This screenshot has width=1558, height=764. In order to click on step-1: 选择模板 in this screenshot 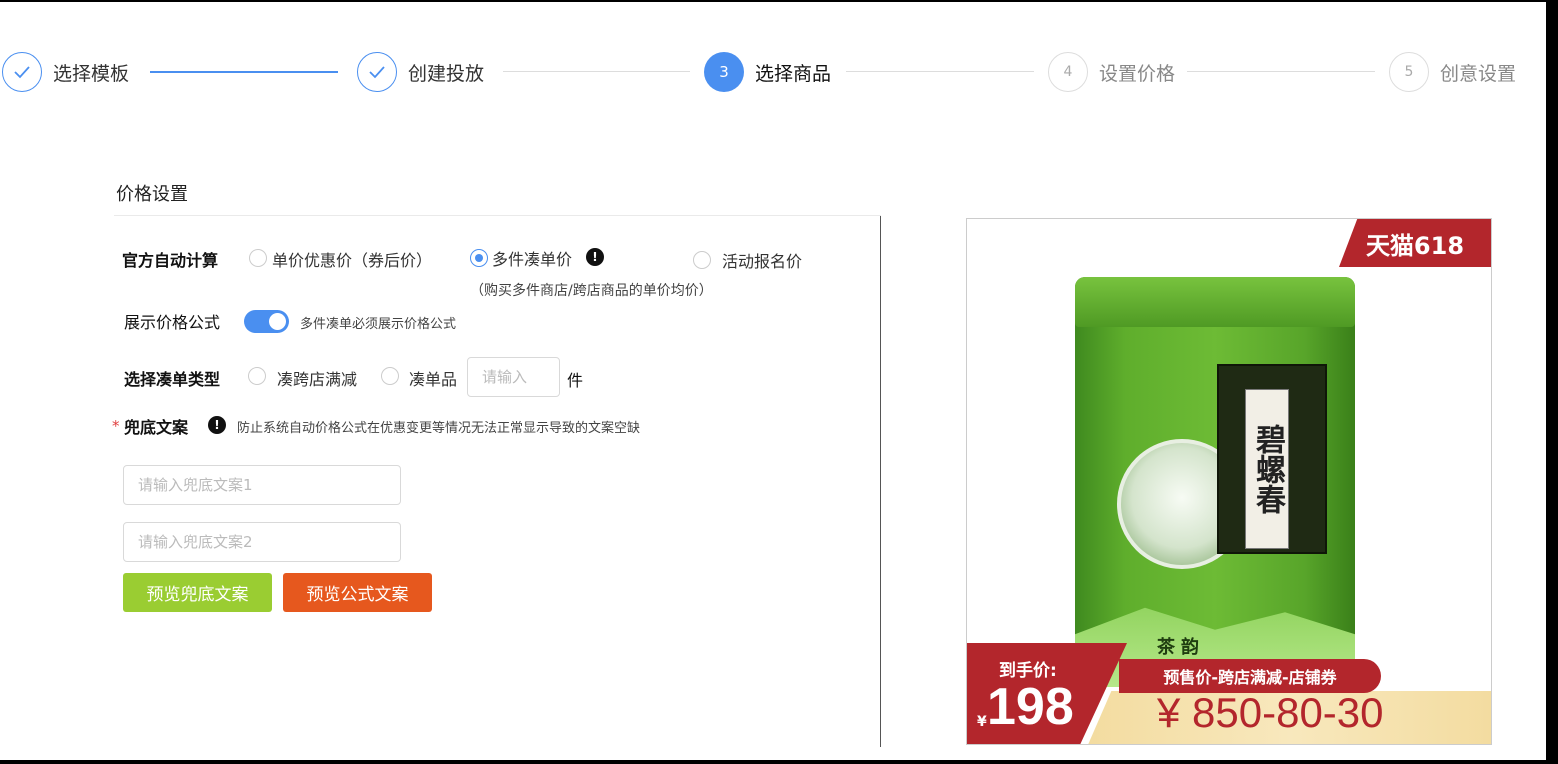, I will do `click(65, 72)`.